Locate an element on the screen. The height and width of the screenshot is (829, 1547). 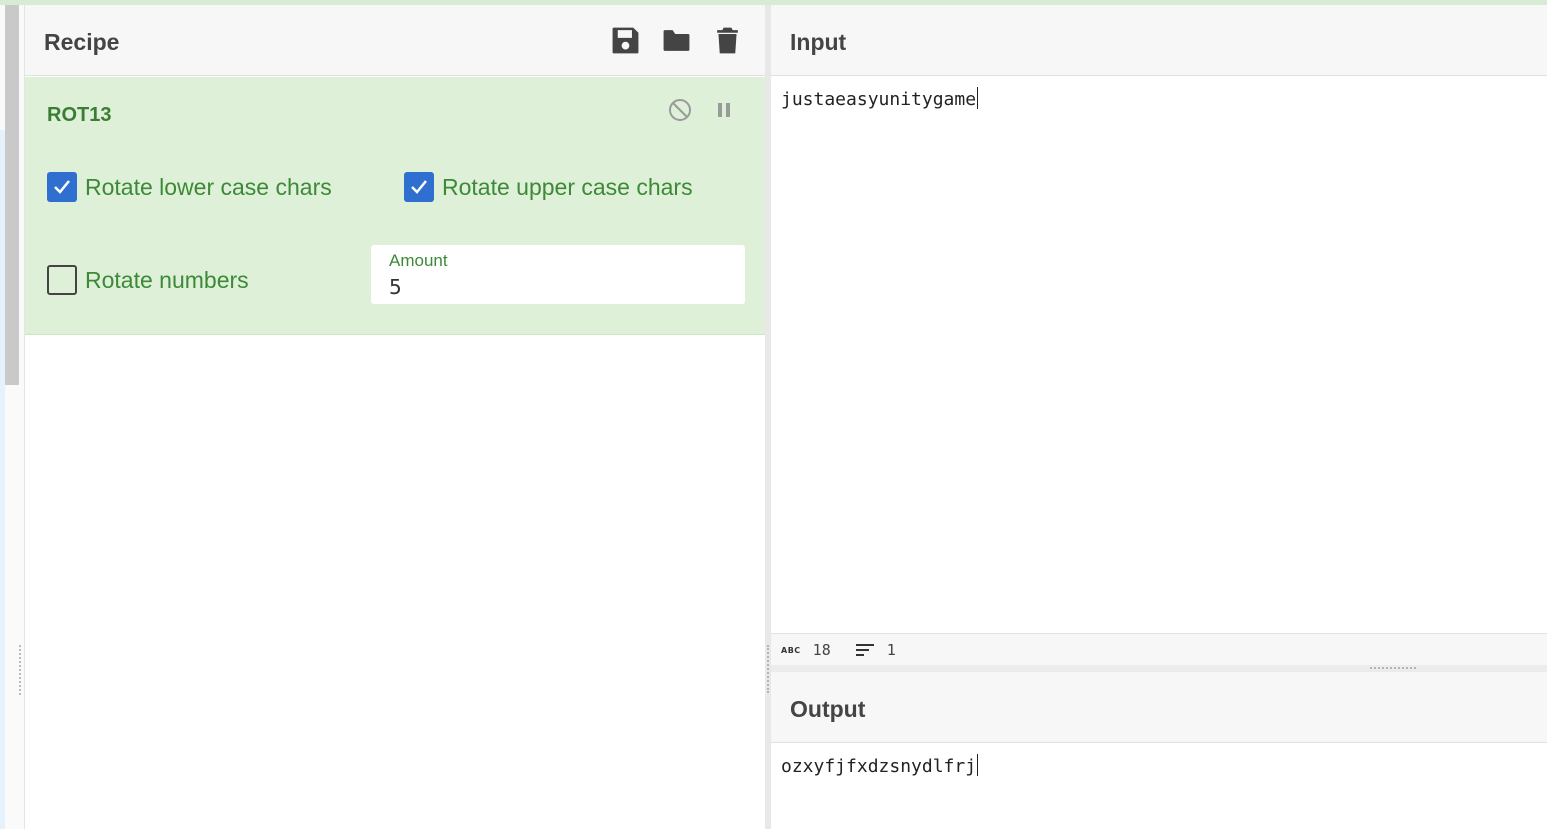
recipe-header: Recipe is located at coordinates (395, 40).